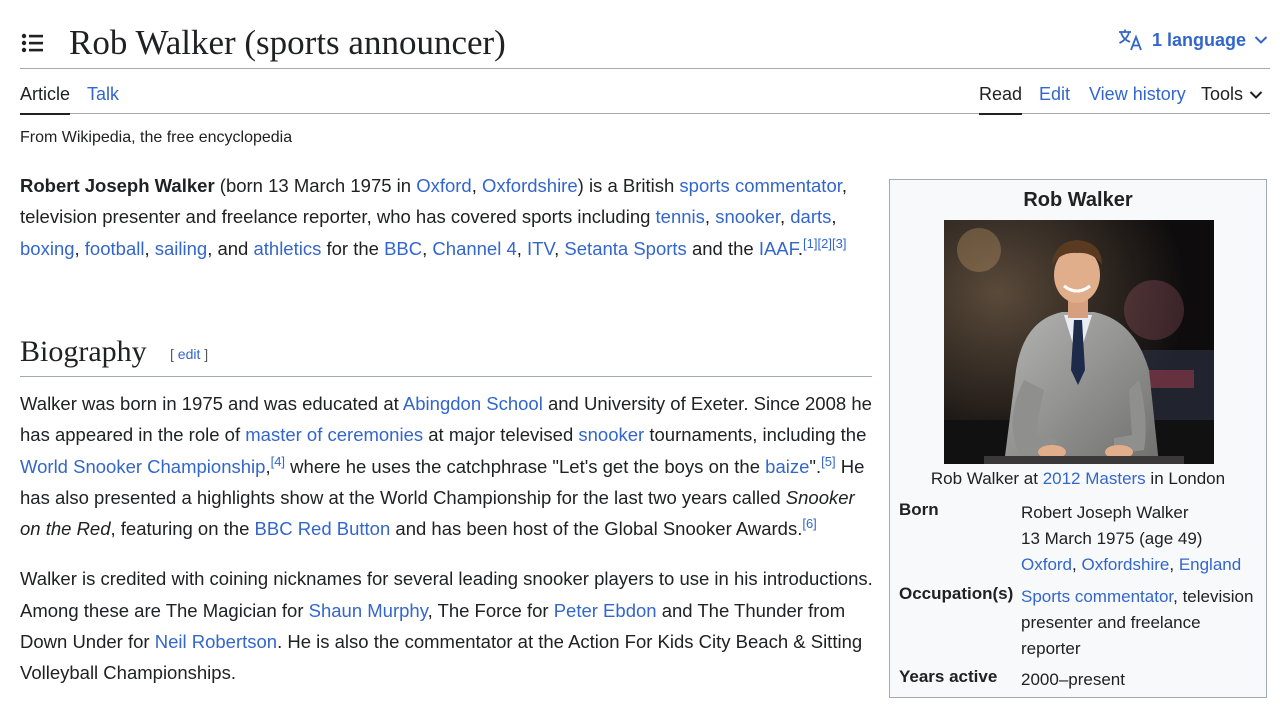 This screenshot has height=717, width=1280. What do you see at coordinates (446, 354) in the screenshot?
I see `biography-heading-bar: Biography [ edit ]` at bounding box center [446, 354].